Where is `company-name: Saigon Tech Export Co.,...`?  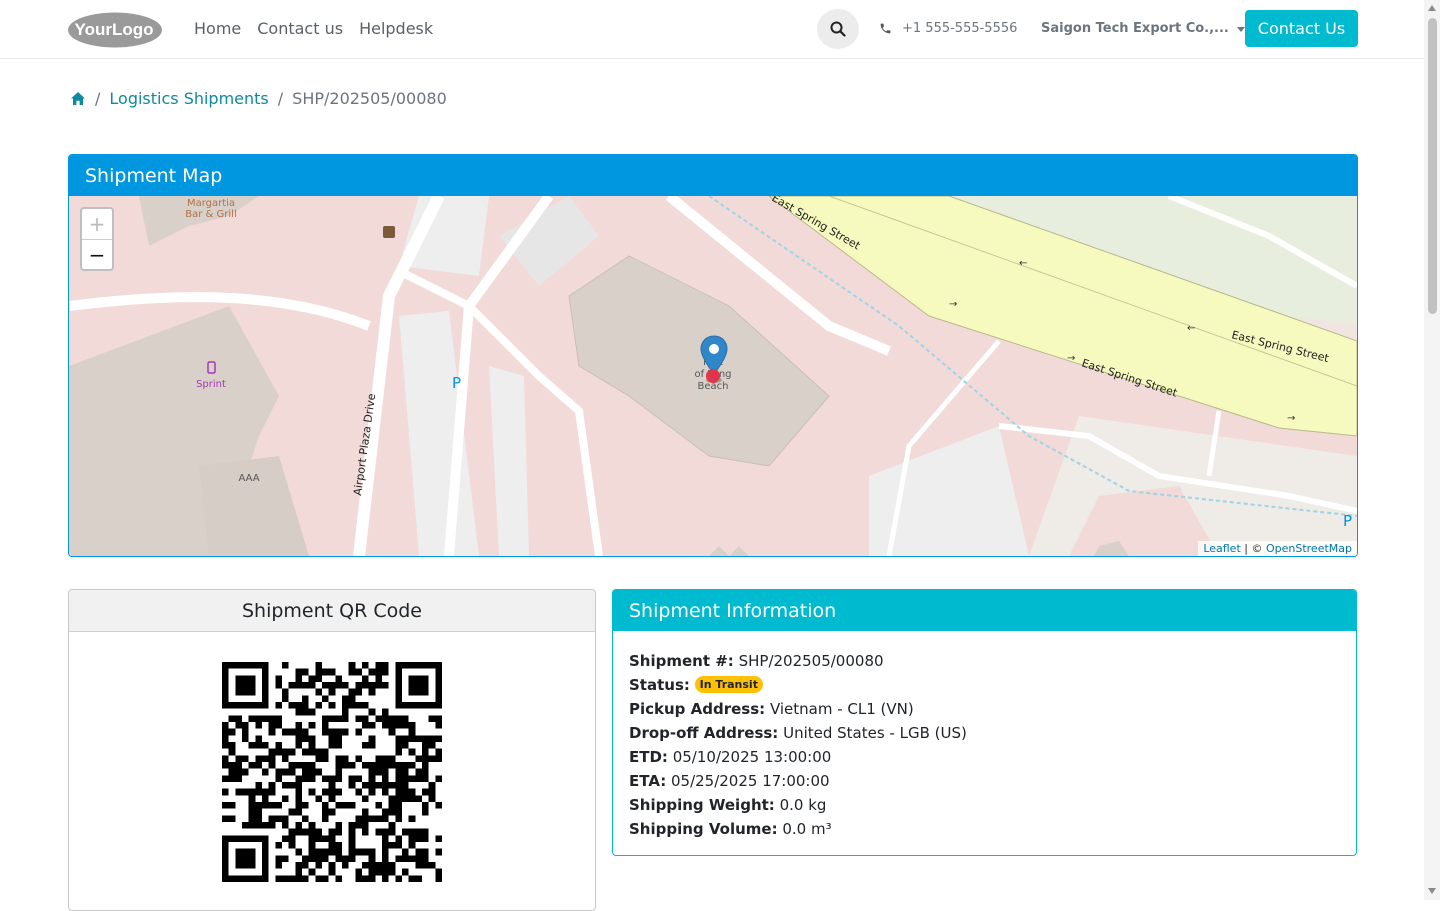 company-name: Saigon Tech Export Co.,... is located at coordinates (1135, 28).